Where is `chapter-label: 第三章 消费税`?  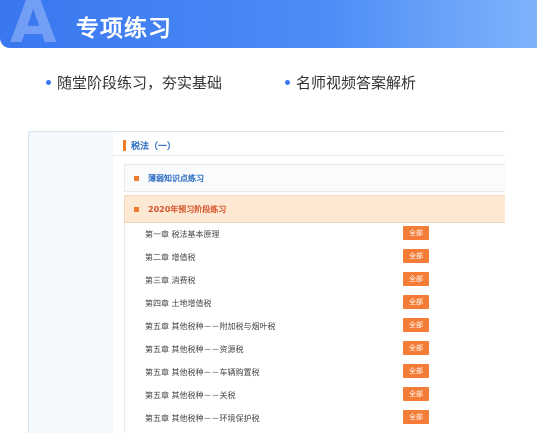
chapter-label: 第三章 消费税 is located at coordinates (170, 280).